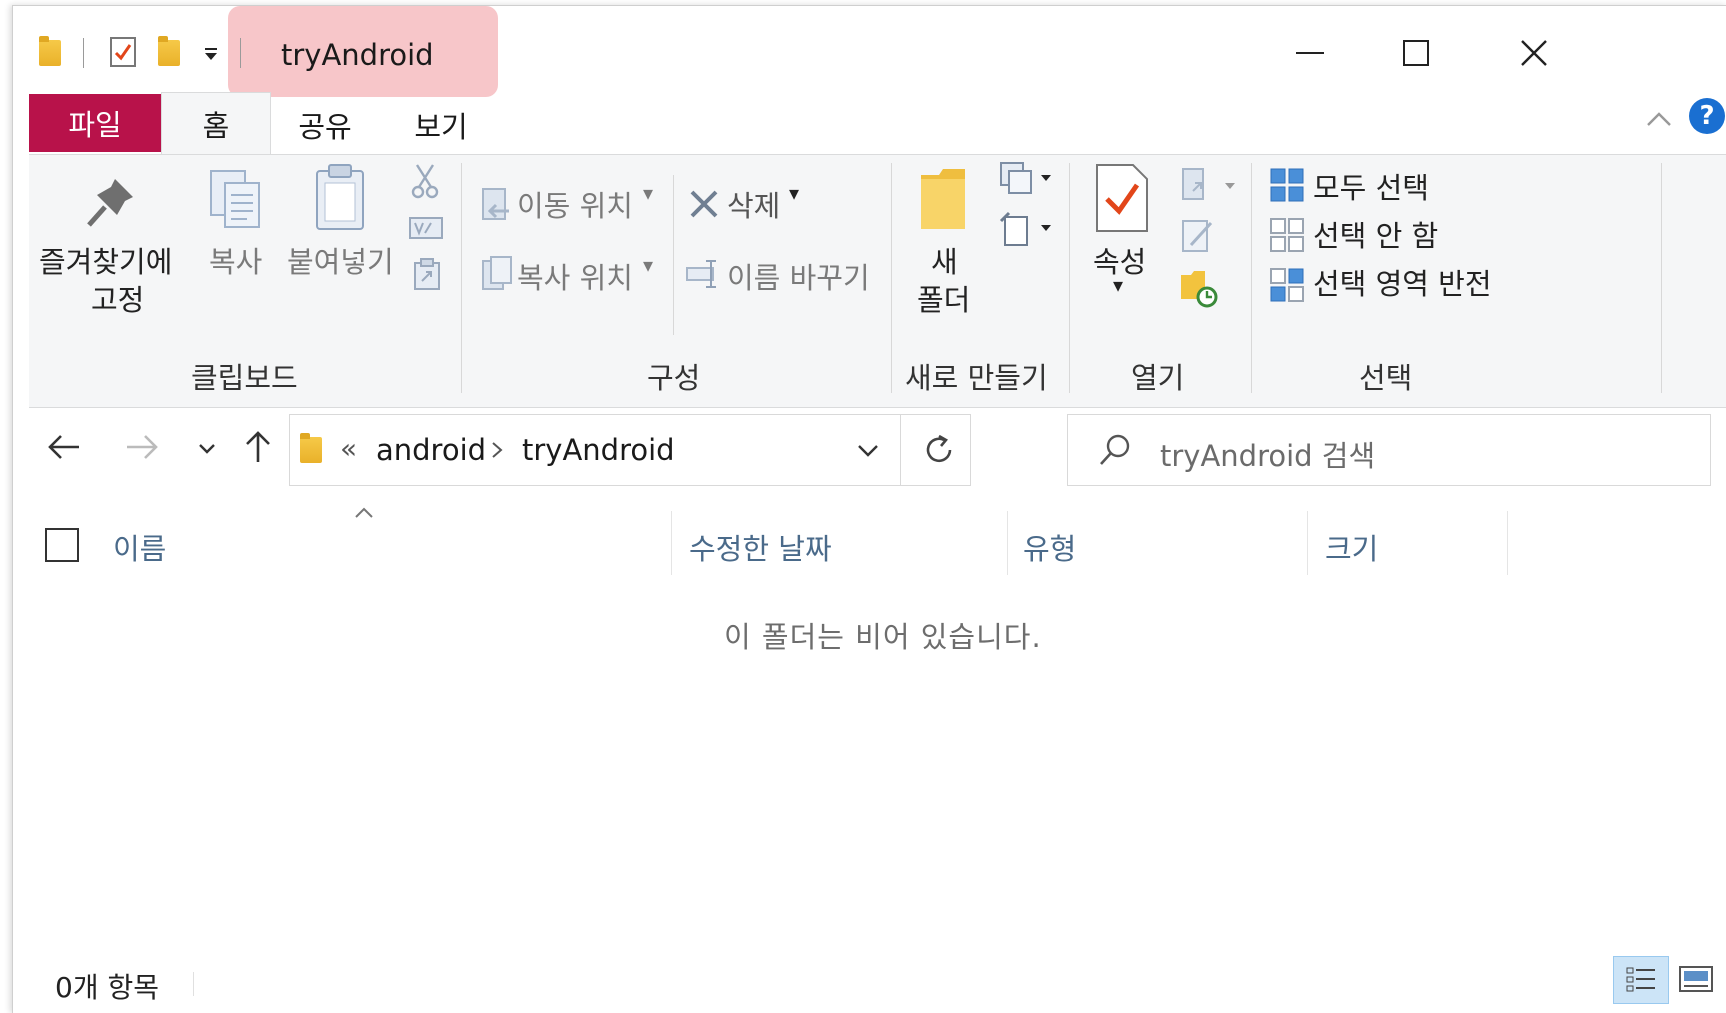 This screenshot has height=1013, width=1726. What do you see at coordinates (575, 204) in the screenshot?
I see `move-to-button: 이동 위치` at bounding box center [575, 204].